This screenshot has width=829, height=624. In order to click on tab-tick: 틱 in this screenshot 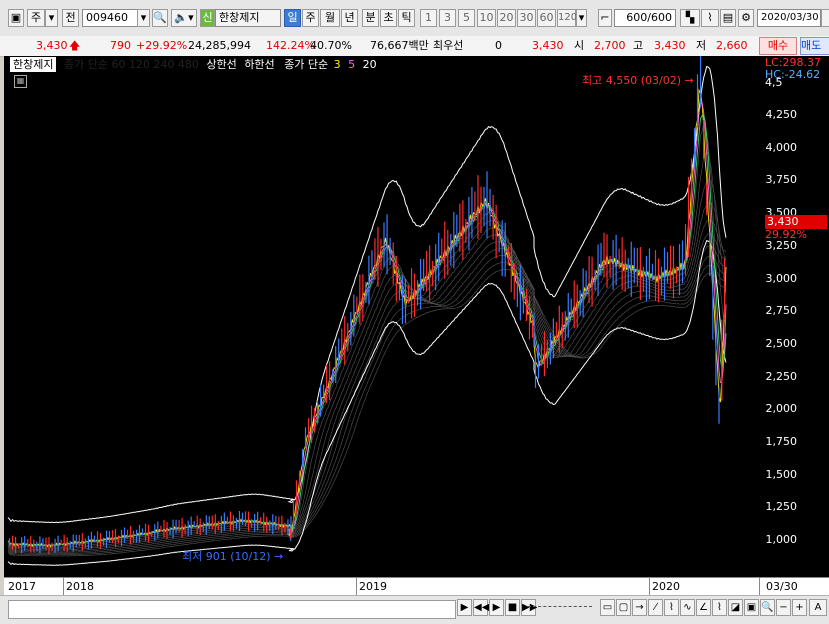, I will do `click(406, 18)`.